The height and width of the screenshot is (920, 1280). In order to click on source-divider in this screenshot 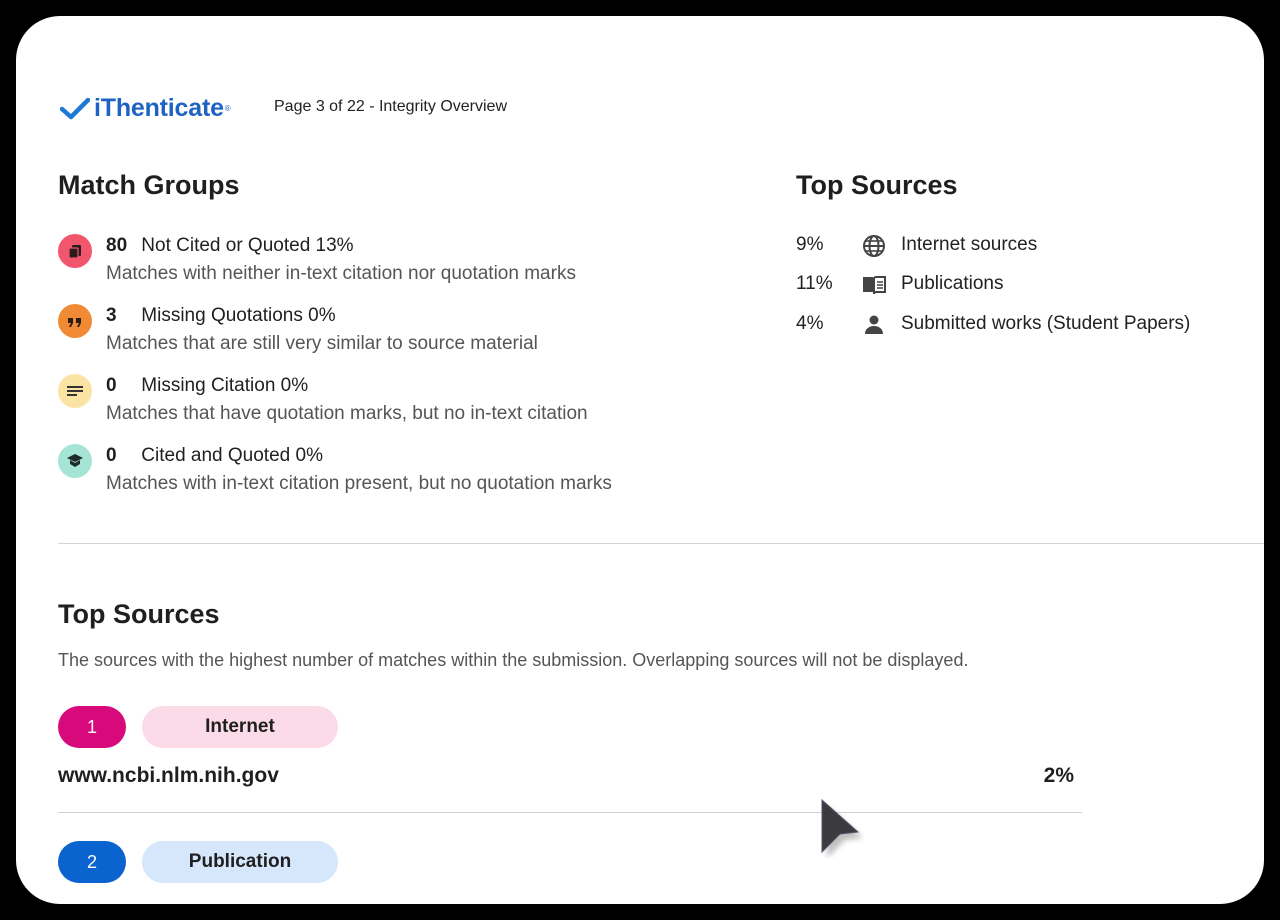, I will do `click(570, 812)`.